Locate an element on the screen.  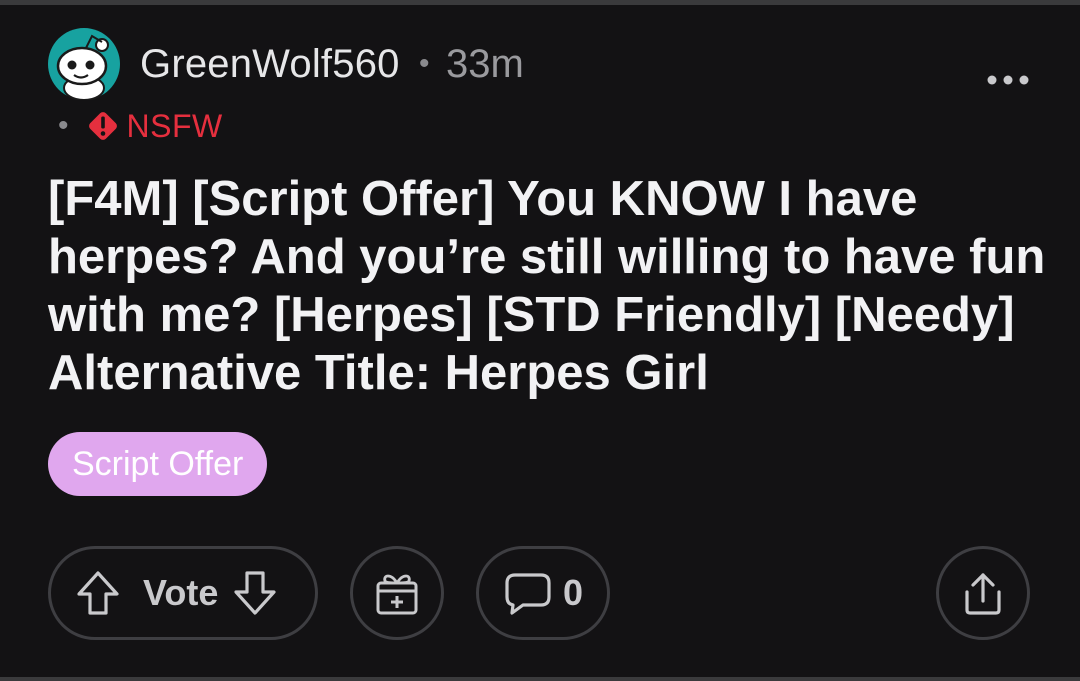
award-button is located at coordinates (397, 593).